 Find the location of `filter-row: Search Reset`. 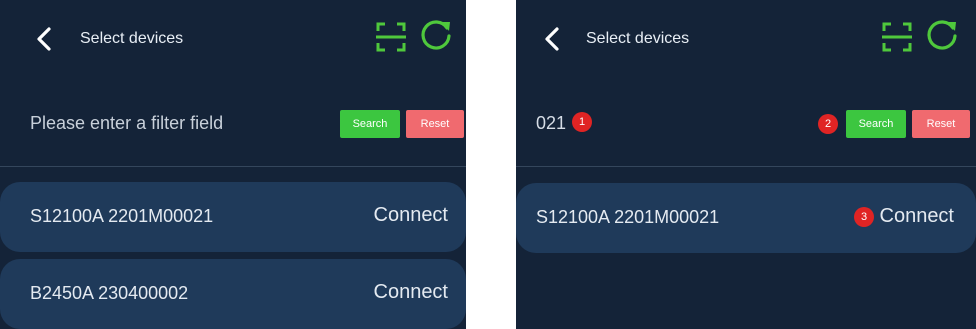

filter-row: Search Reset is located at coordinates (233, 124).